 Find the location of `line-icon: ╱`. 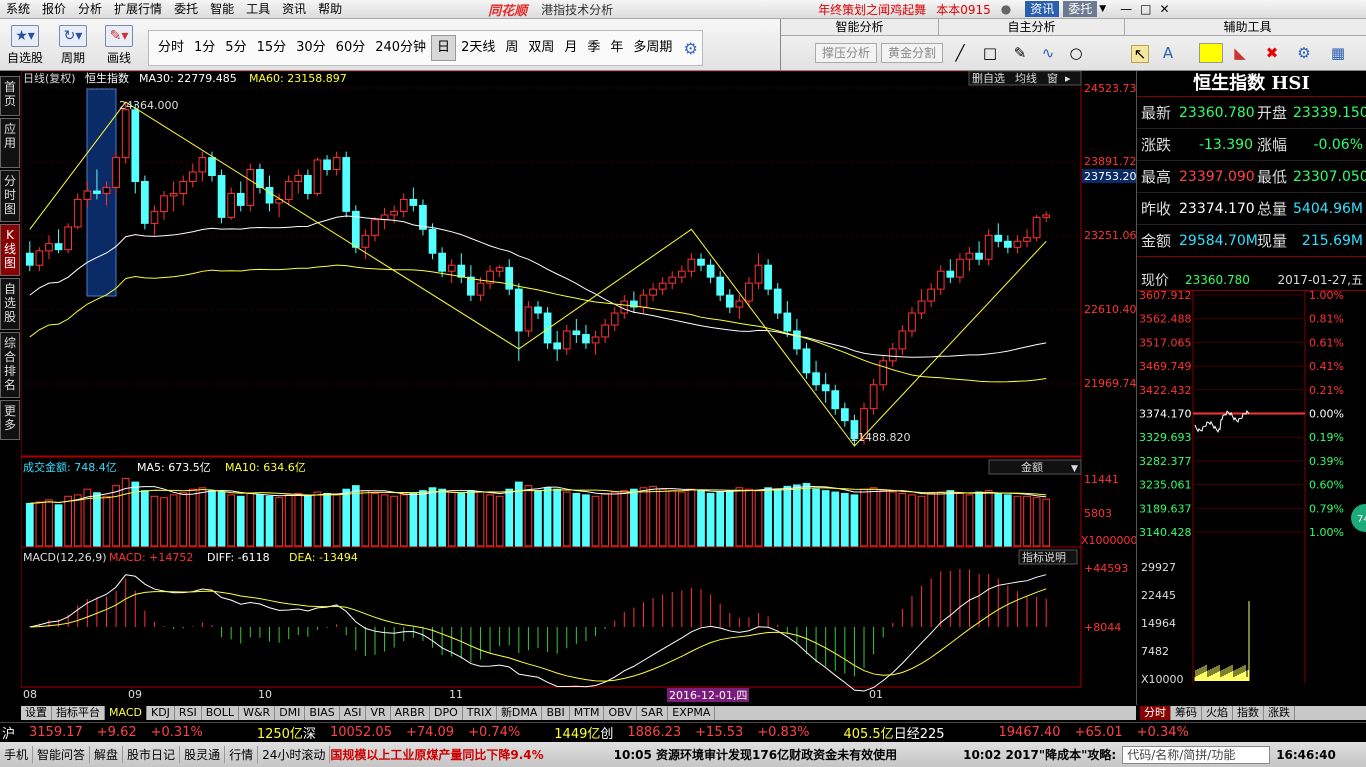

line-icon: ╱ is located at coordinates (960, 53).